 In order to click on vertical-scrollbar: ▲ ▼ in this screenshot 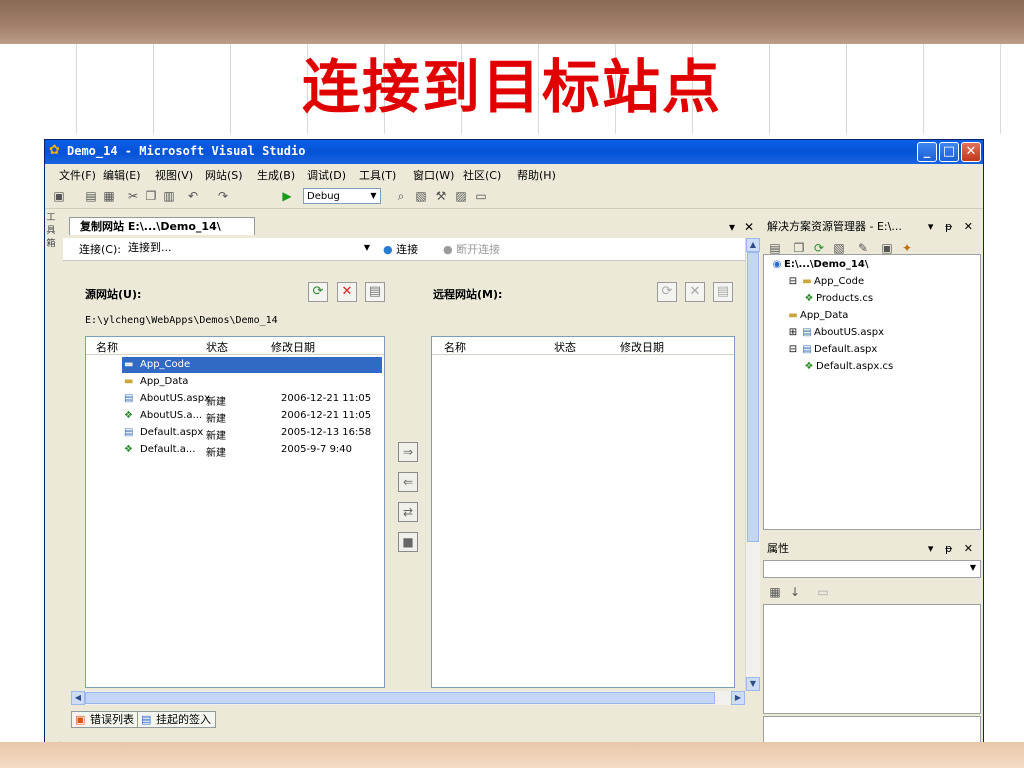, I will do `click(752, 464)`.